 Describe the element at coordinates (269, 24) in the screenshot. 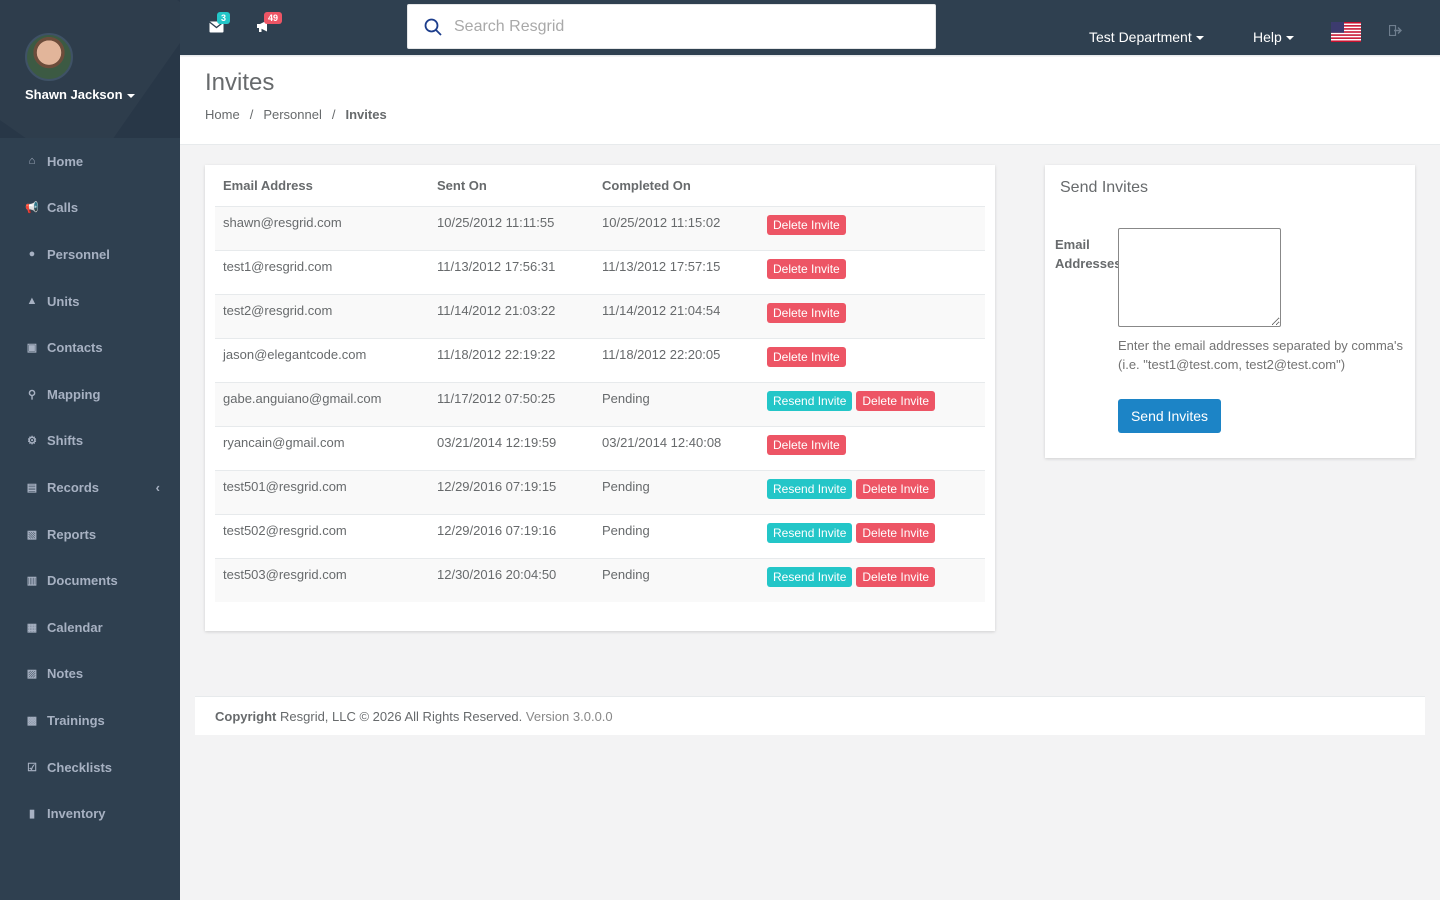

I see `calls-button: 49` at that location.